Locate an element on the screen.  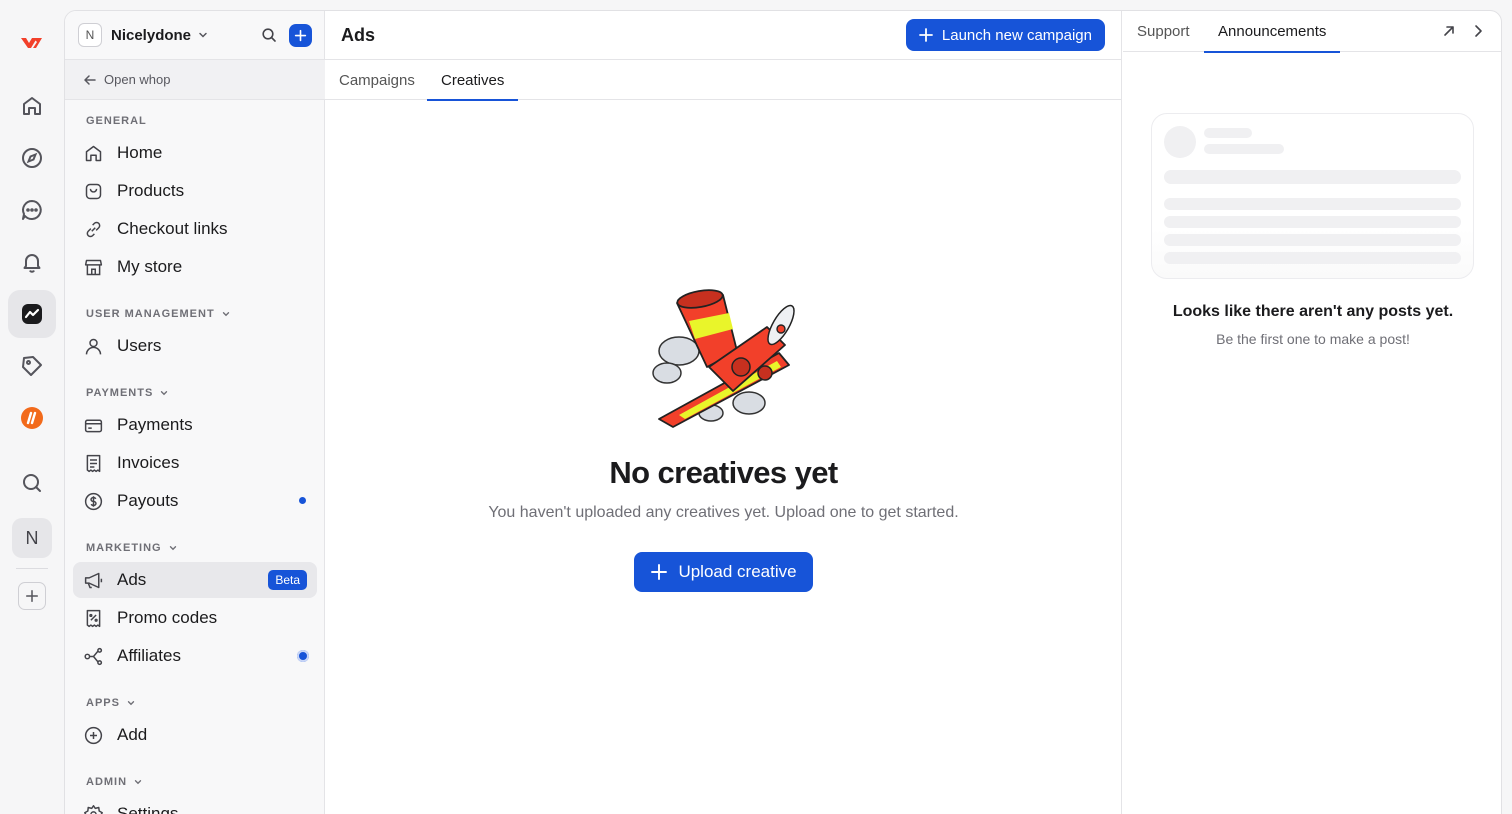
create-button is located at coordinates (300, 35).